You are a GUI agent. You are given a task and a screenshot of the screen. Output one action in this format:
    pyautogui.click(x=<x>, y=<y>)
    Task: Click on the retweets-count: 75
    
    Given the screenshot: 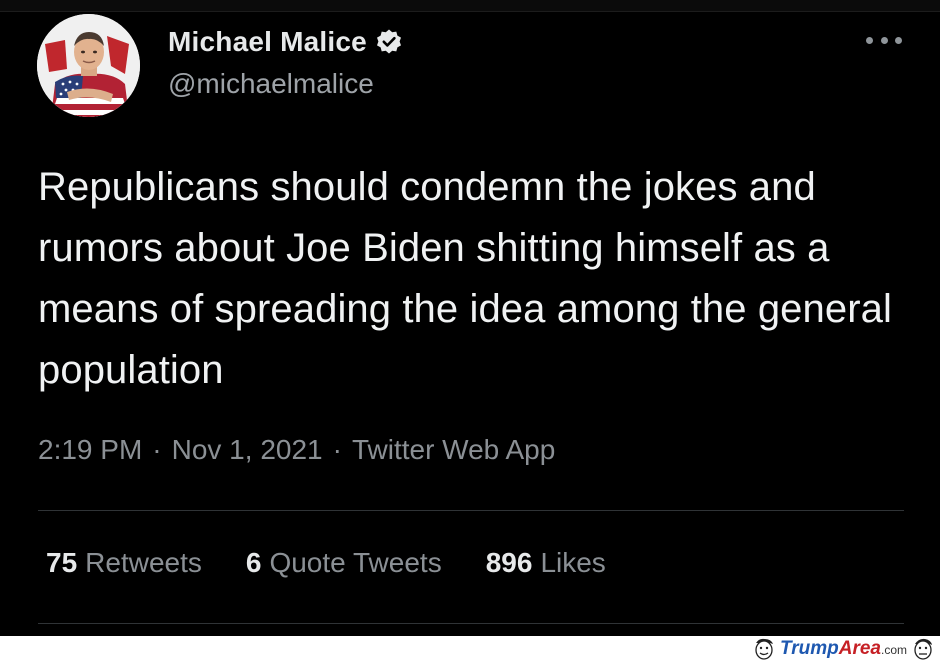 What is the action you would take?
    pyautogui.click(x=62, y=562)
    